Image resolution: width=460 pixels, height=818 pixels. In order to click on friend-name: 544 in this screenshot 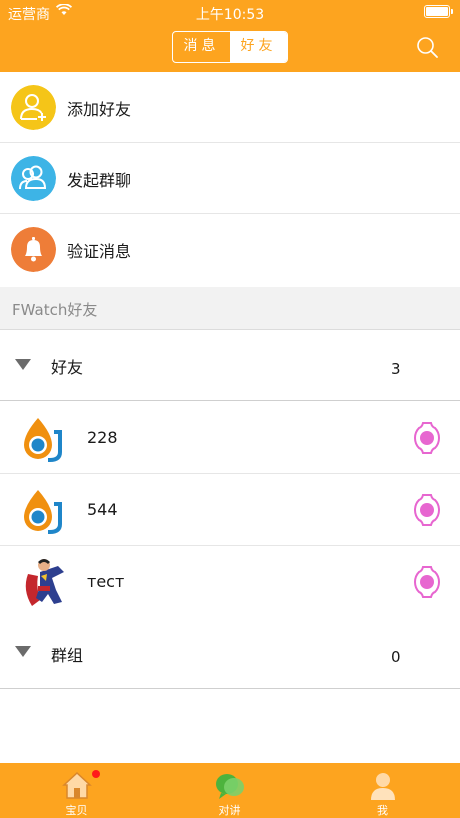, I will do `click(102, 509)`.